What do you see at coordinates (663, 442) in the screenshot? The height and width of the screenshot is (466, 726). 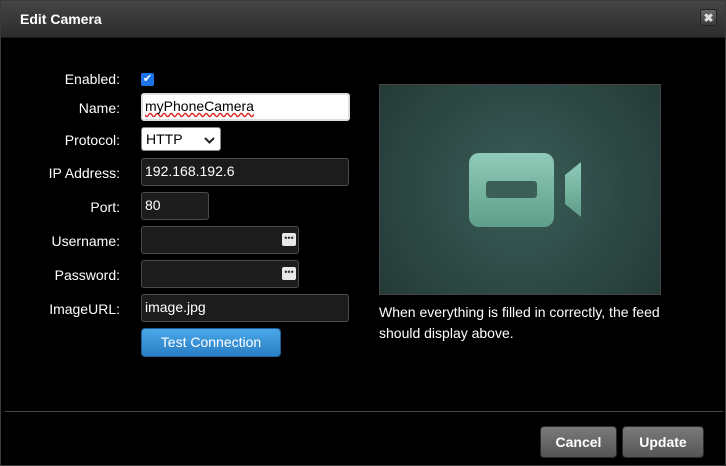 I see `update-button: Update` at bounding box center [663, 442].